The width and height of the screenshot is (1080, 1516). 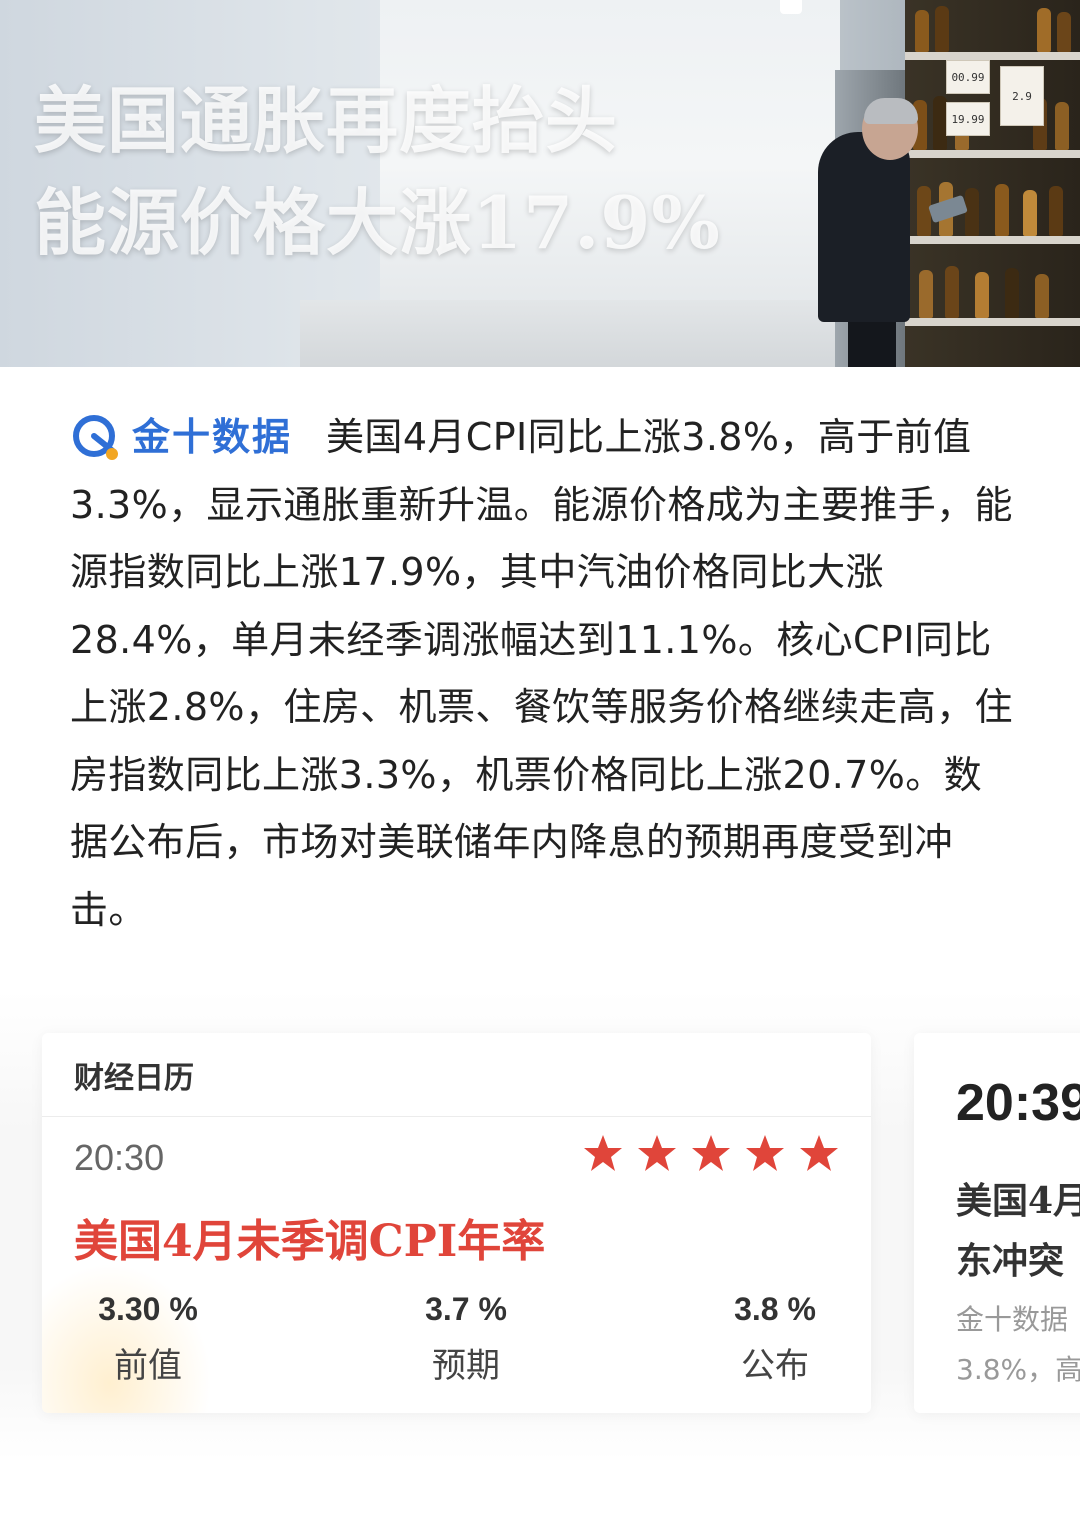 I want to click on importance-stars, so click(x=711, y=1153).